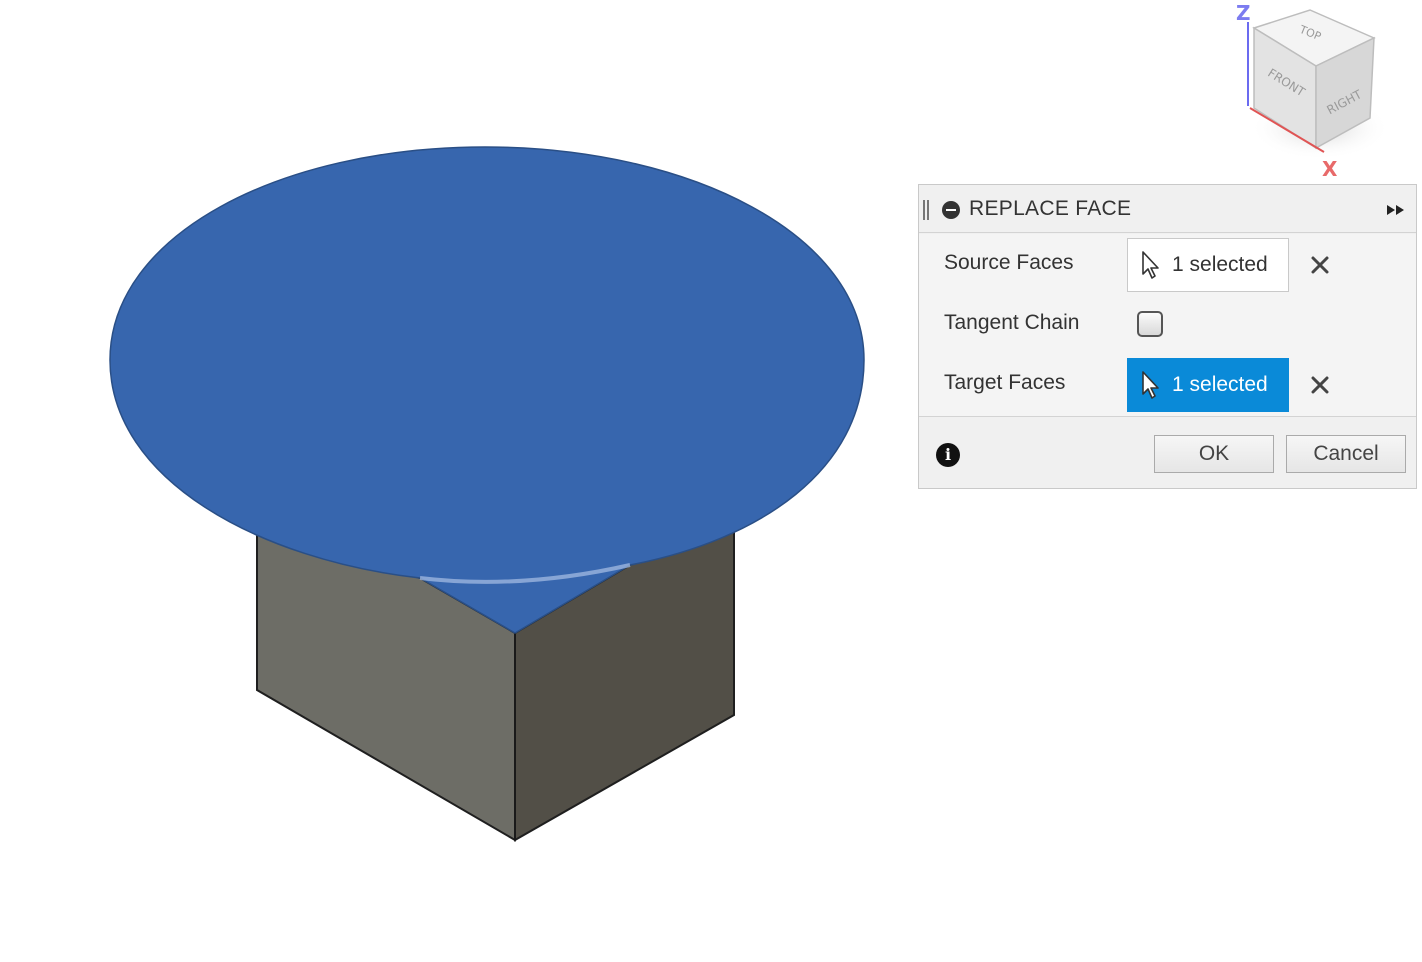  What do you see at coordinates (1220, 264) in the screenshot?
I see `source-faces-value: 1 selected` at bounding box center [1220, 264].